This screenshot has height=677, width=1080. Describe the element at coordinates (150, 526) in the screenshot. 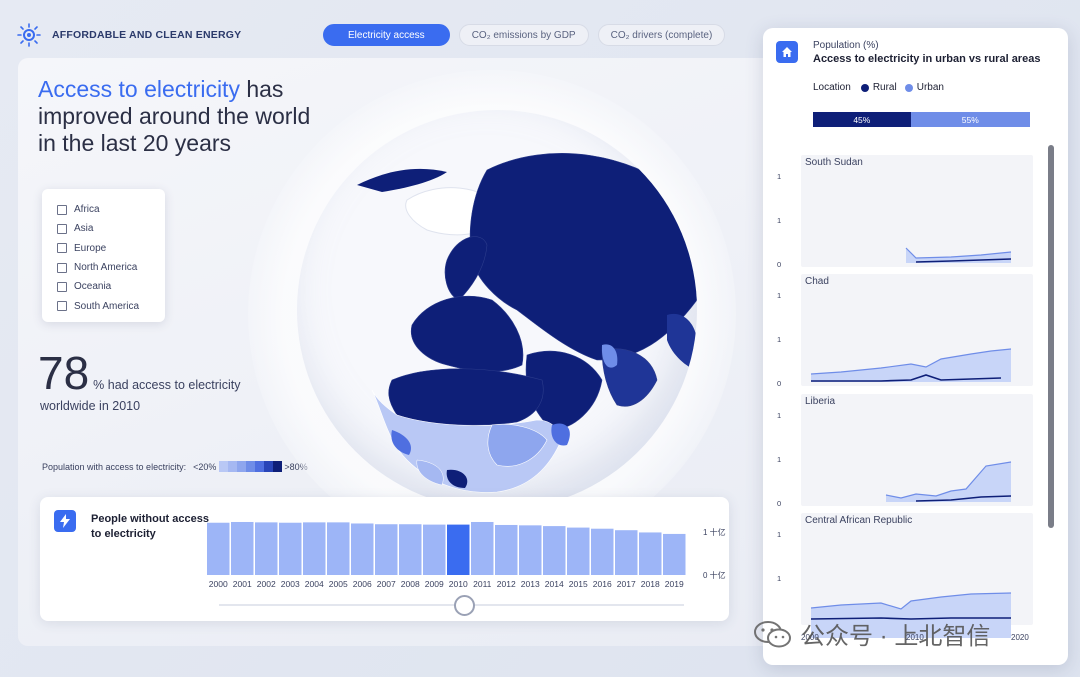

I see `people-title: People without access to electricity` at that location.